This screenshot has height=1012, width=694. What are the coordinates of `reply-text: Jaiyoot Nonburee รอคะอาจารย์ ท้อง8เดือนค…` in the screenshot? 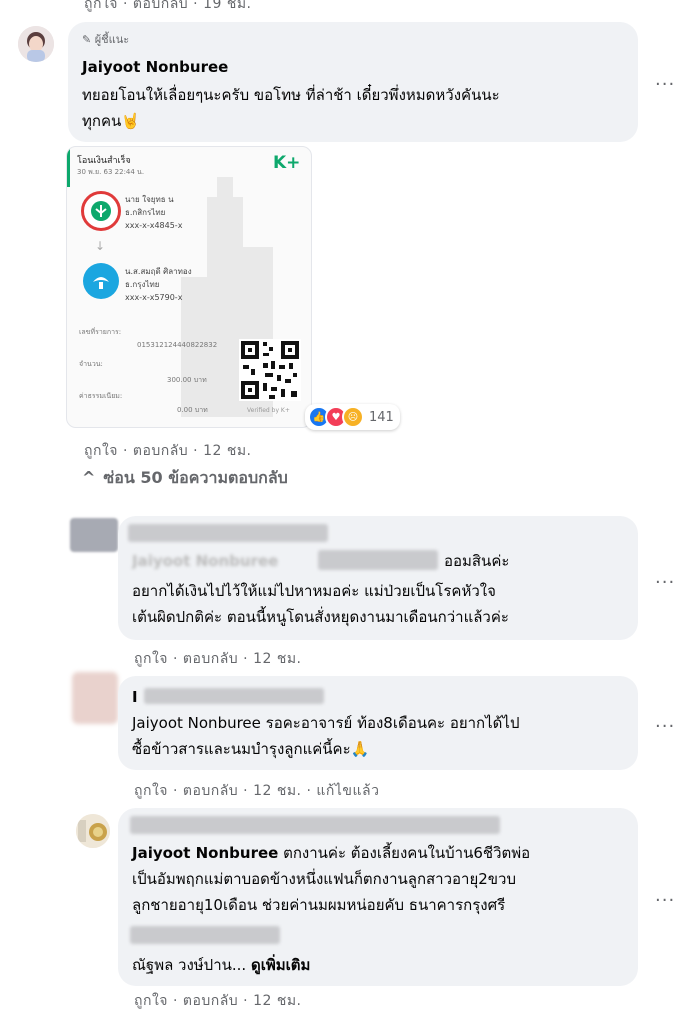 It's located at (326, 736).